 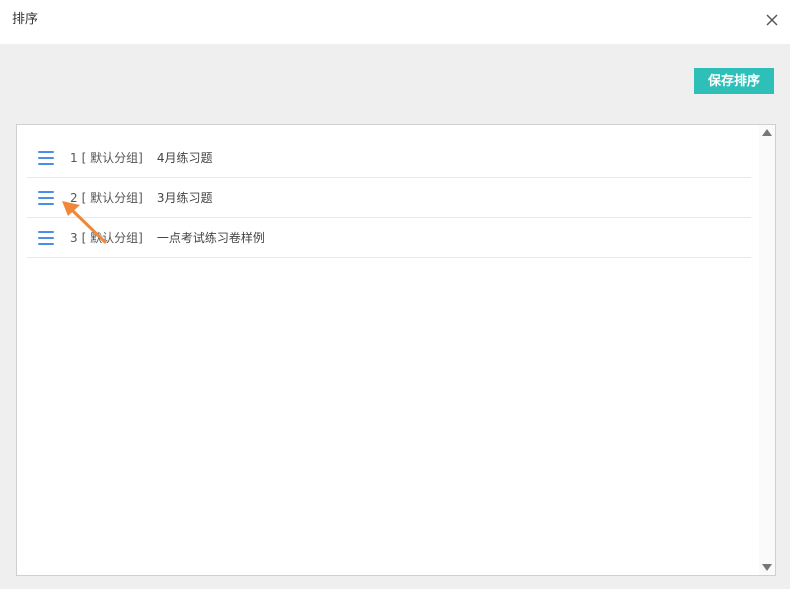 What do you see at coordinates (767, 132) in the screenshot?
I see `scroll-up-arrow-icon` at bounding box center [767, 132].